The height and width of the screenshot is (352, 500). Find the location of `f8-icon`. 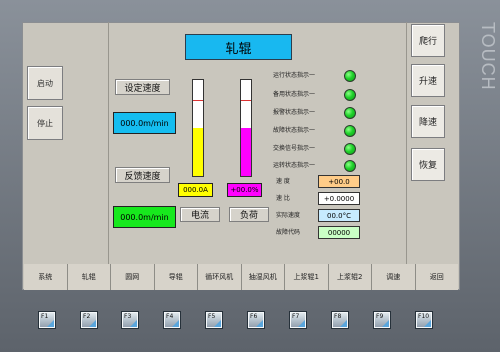

f8-icon is located at coordinates (343, 323).